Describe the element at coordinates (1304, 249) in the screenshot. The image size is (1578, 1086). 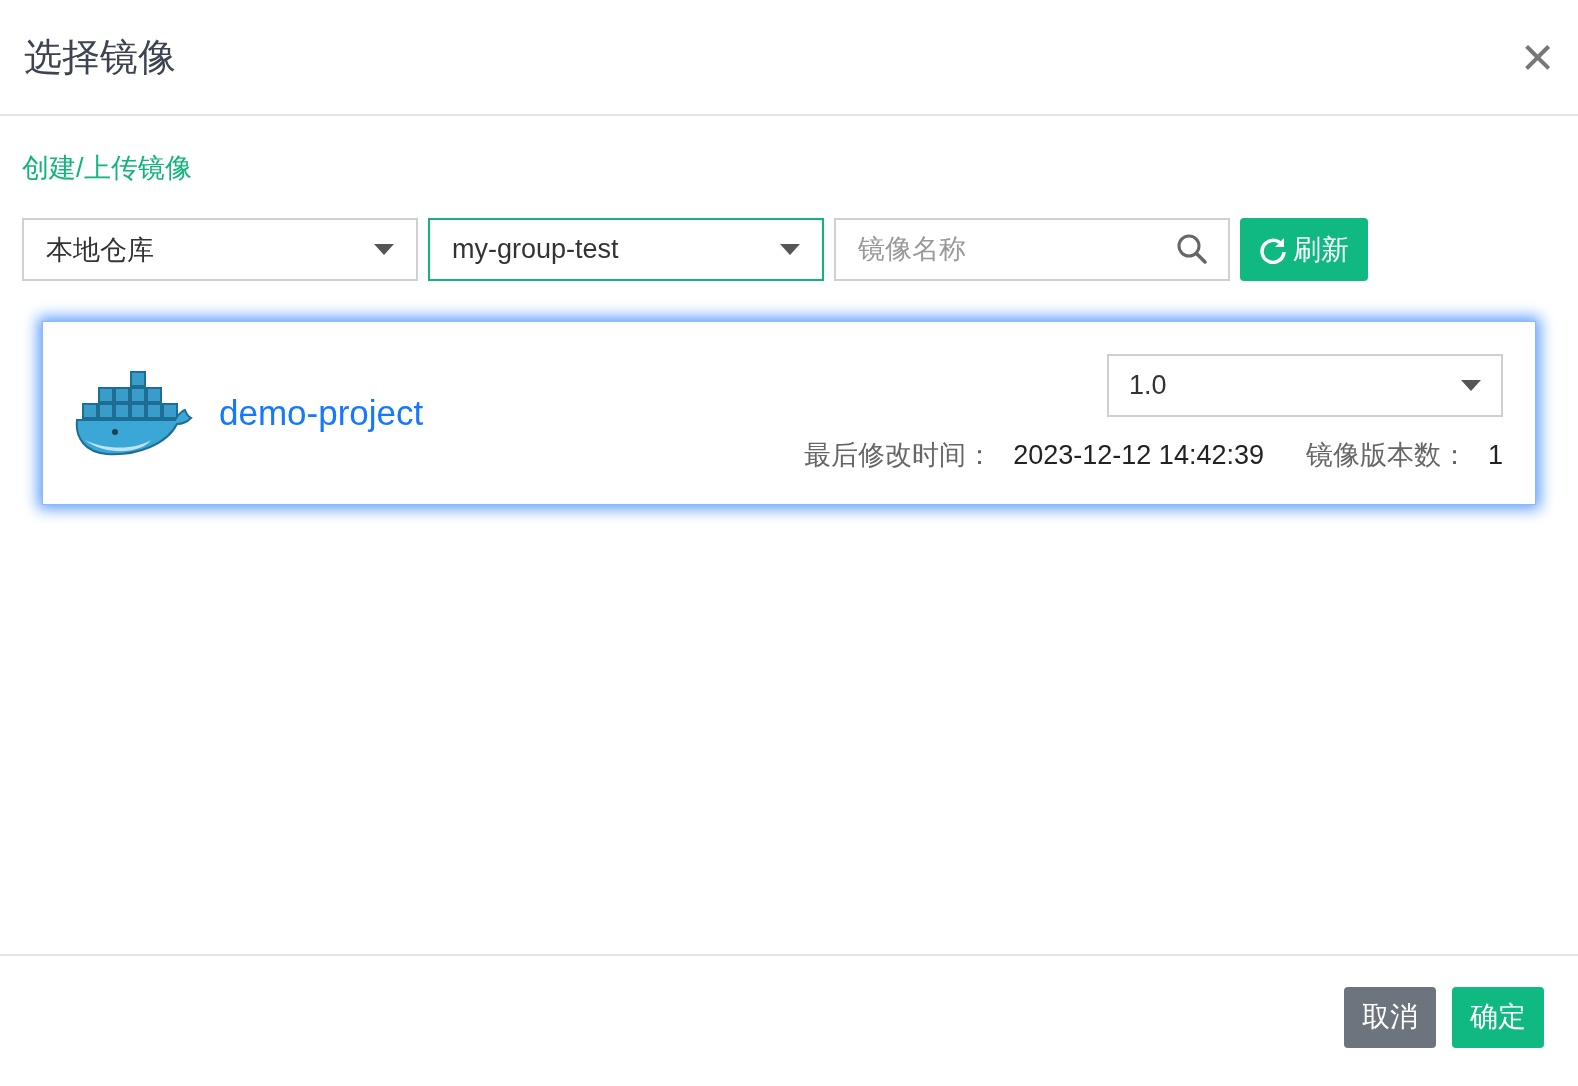
I see `refresh-button: 刷新` at that location.